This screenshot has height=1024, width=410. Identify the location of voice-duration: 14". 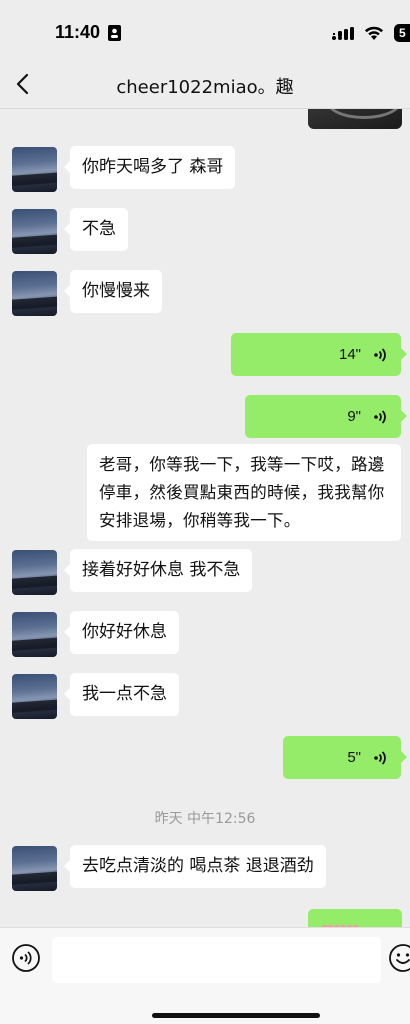
(349, 354).